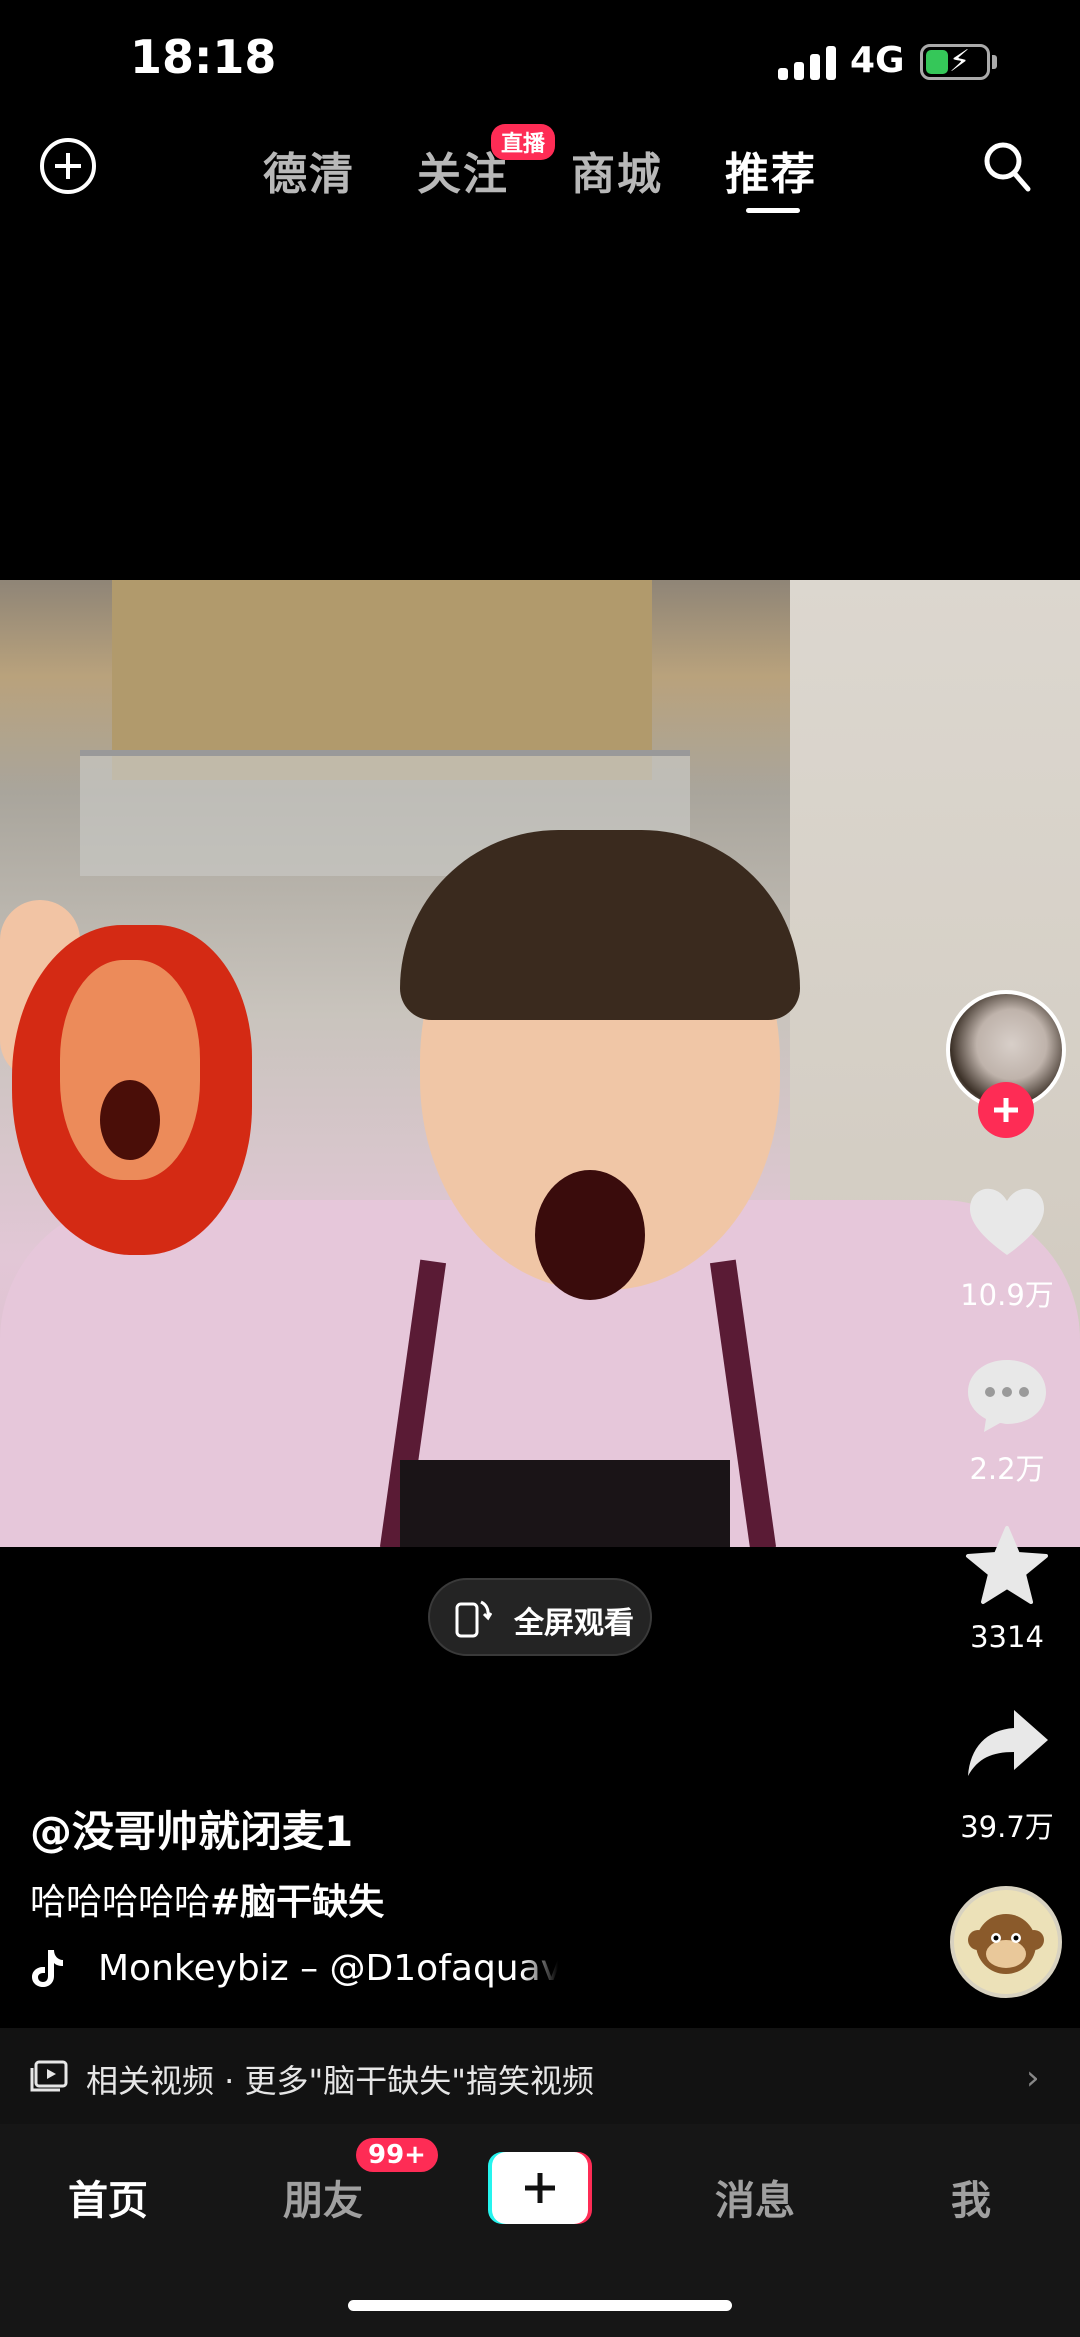 The height and width of the screenshot is (2337, 1080). What do you see at coordinates (47, 1968) in the screenshot?
I see `tiktok-note-icon` at bounding box center [47, 1968].